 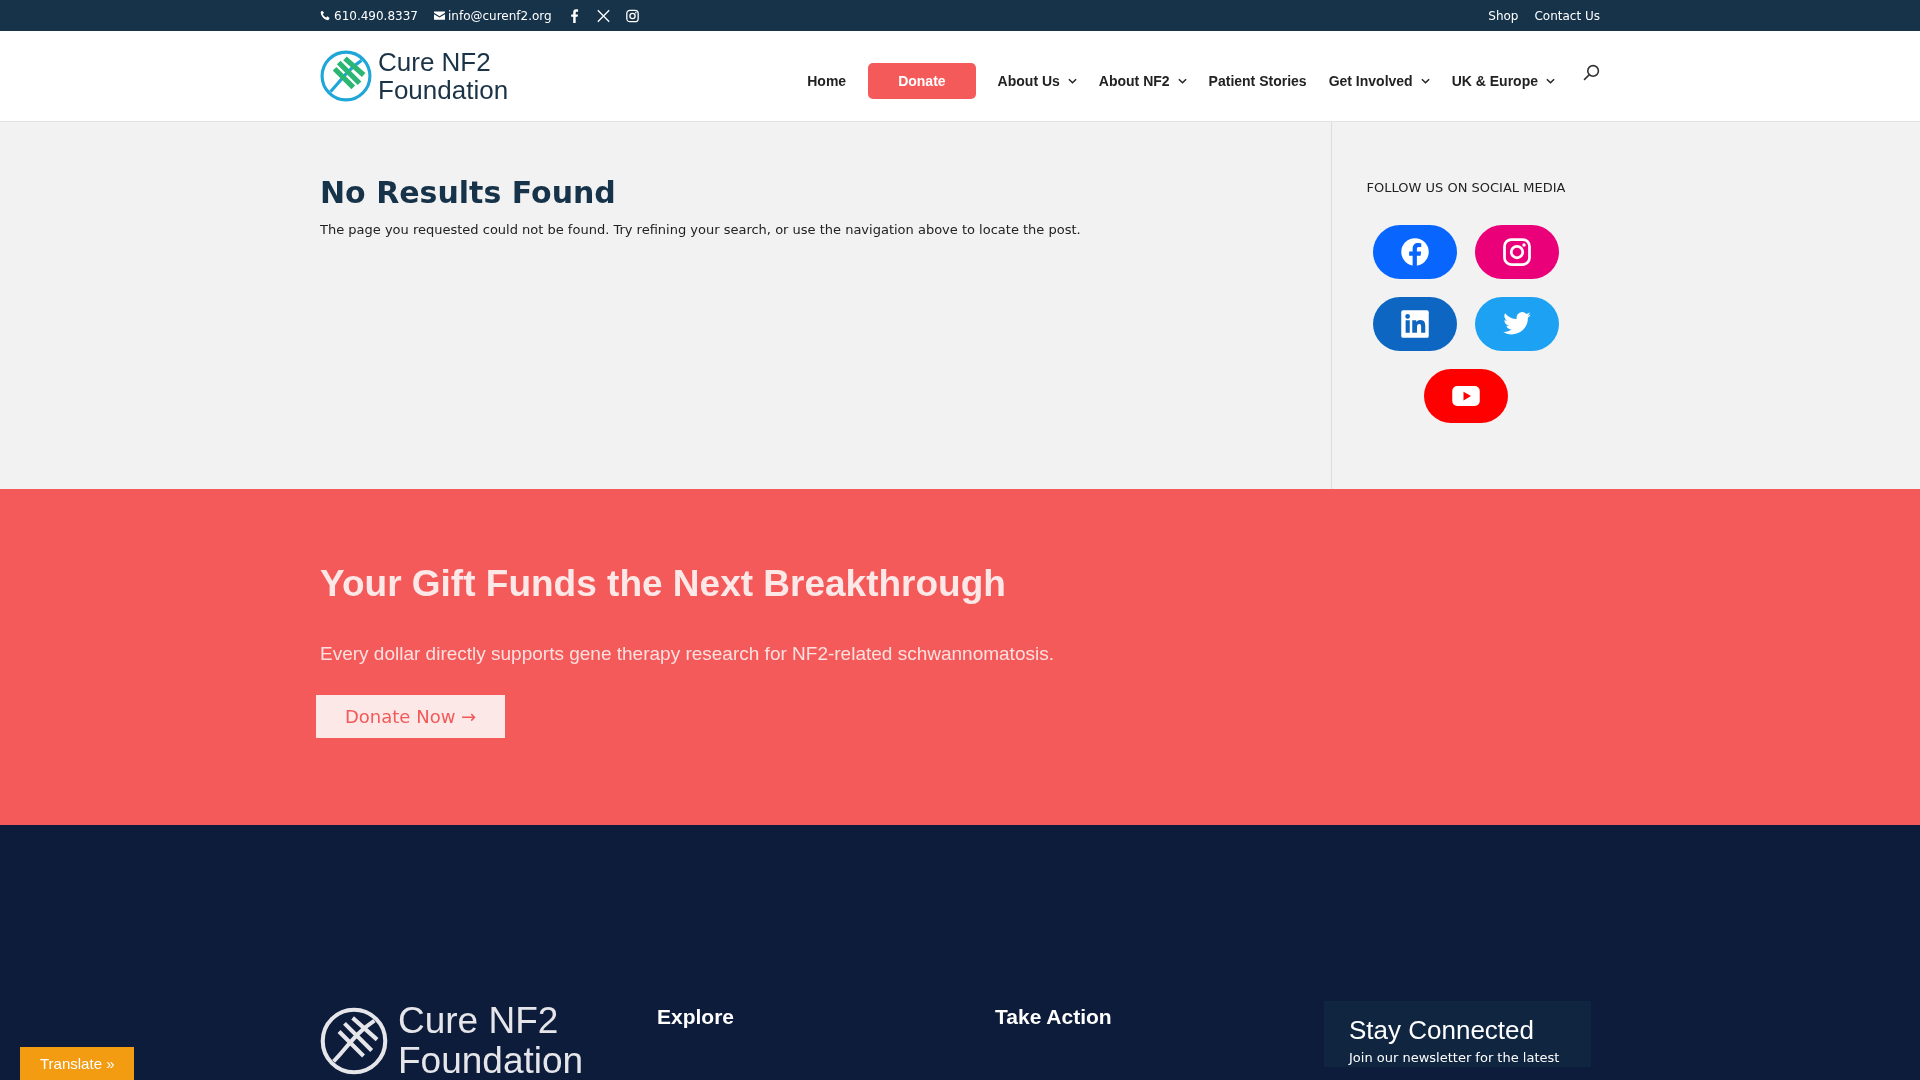 What do you see at coordinates (1142, 81) in the screenshot?
I see `nav-item: About NF2` at bounding box center [1142, 81].